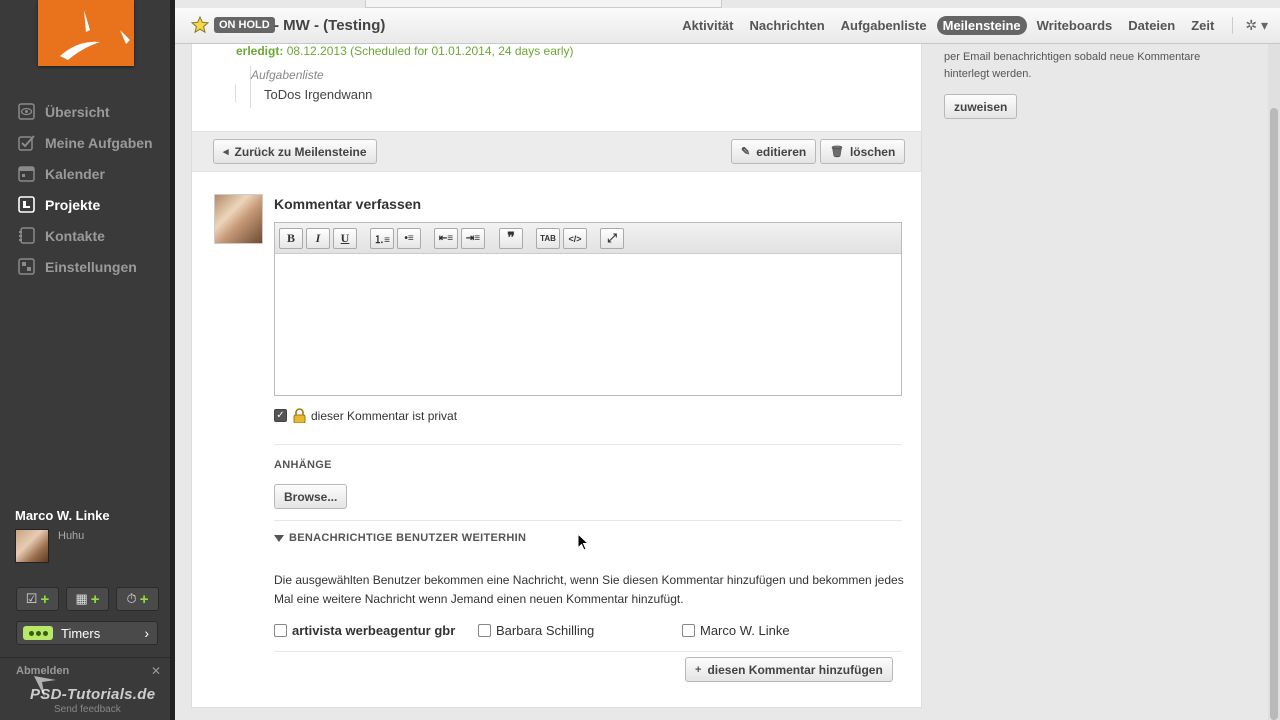 The height and width of the screenshot is (720, 1280). Describe the element at coordinates (382, 238) in the screenshot. I see `ordered-list-icon: ⒈≡` at that location.